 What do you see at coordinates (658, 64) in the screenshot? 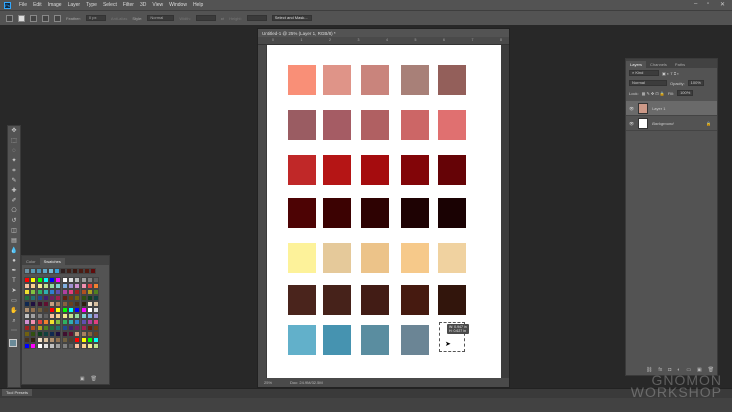
I see `tab-channels: Channels` at bounding box center [658, 64].